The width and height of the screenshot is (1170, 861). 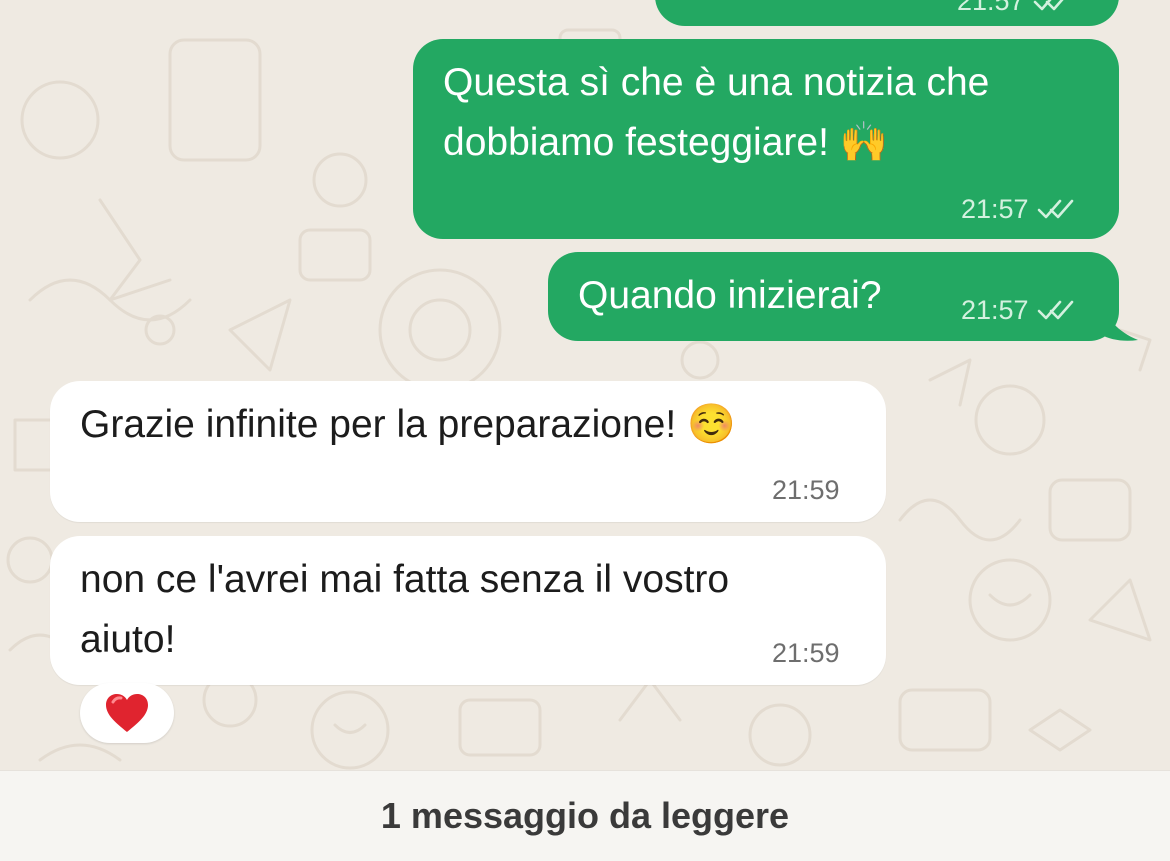 What do you see at coordinates (730, 295) in the screenshot?
I see `message-text: Quando inizierai?` at bounding box center [730, 295].